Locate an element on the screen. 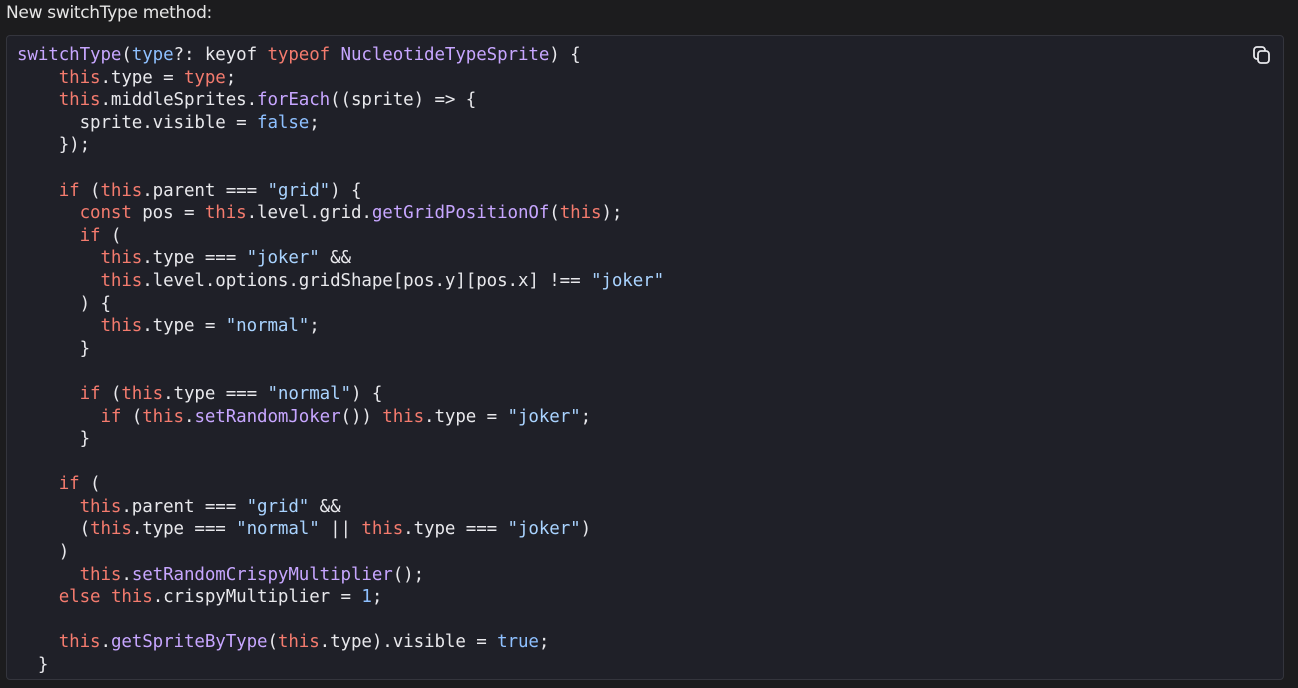 Image resolution: width=1298 pixels, height=688 pixels. code-token-plain: .type === is located at coordinates (215, 393).